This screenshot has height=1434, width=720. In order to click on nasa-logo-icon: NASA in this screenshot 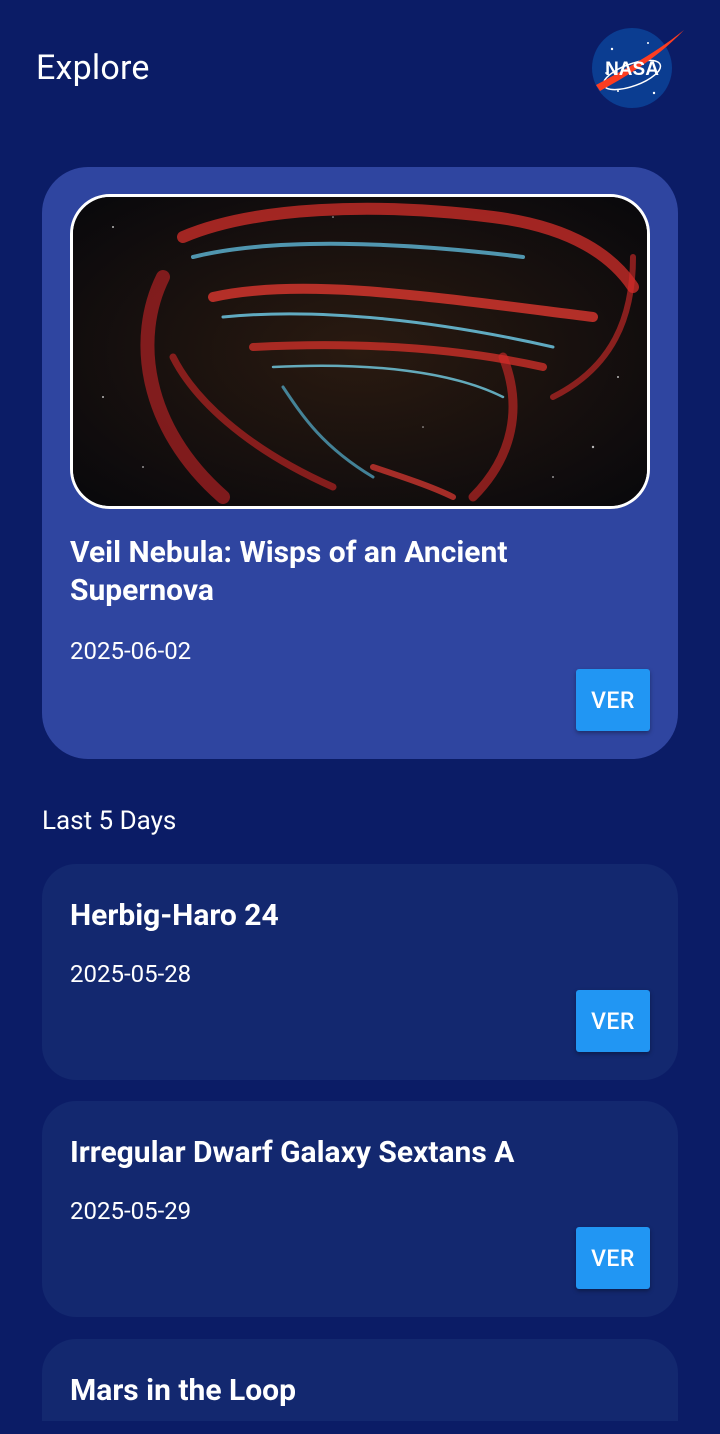, I will do `click(637, 67)`.